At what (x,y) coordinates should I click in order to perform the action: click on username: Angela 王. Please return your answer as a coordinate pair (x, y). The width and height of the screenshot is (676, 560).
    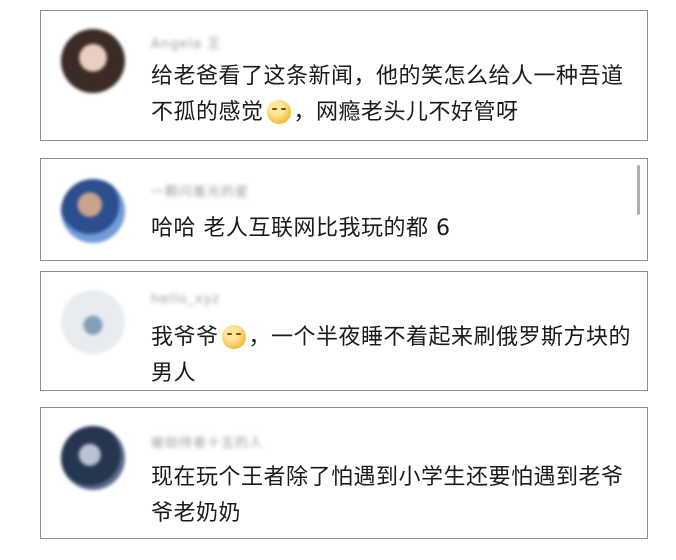
    Looking at the image, I should click on (186, 42).